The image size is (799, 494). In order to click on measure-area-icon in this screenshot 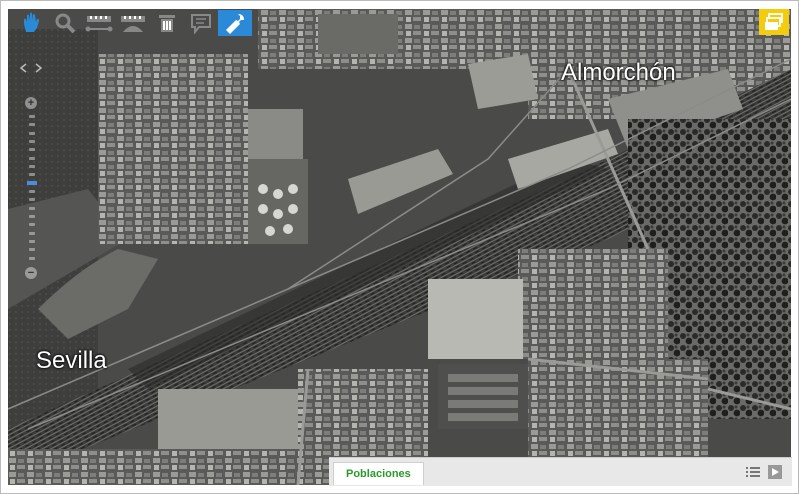, I will do `click(133, 24)`.